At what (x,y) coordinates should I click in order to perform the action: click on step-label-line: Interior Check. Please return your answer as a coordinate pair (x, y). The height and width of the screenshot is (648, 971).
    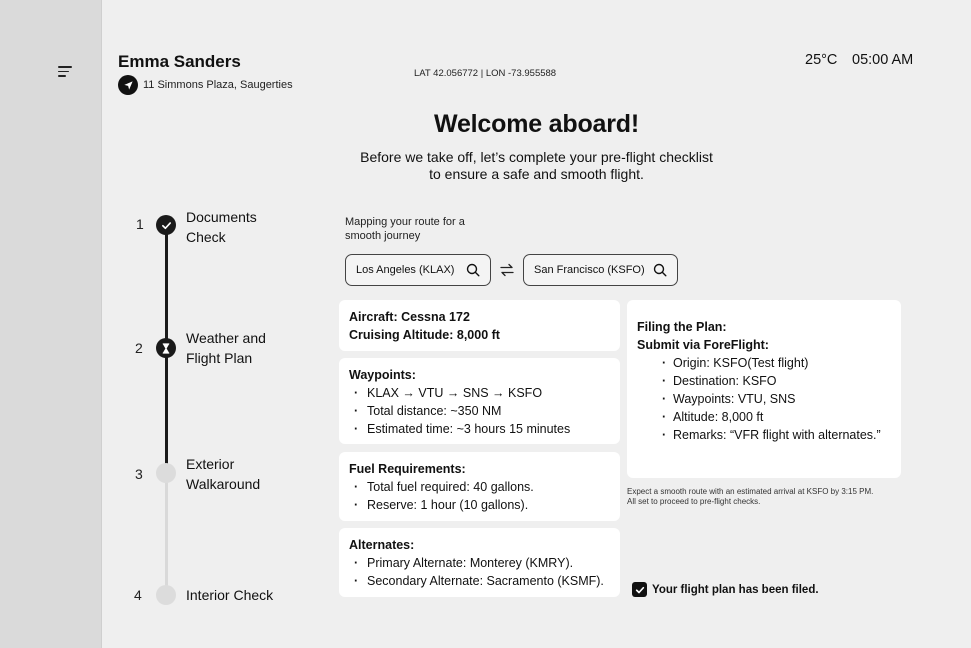
    Looking at the image, I should click on (230, 595).